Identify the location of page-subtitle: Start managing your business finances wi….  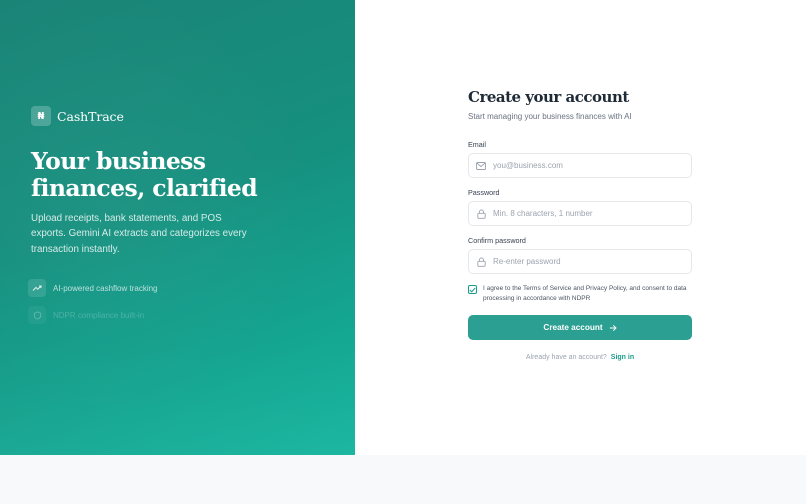
(550, 116).